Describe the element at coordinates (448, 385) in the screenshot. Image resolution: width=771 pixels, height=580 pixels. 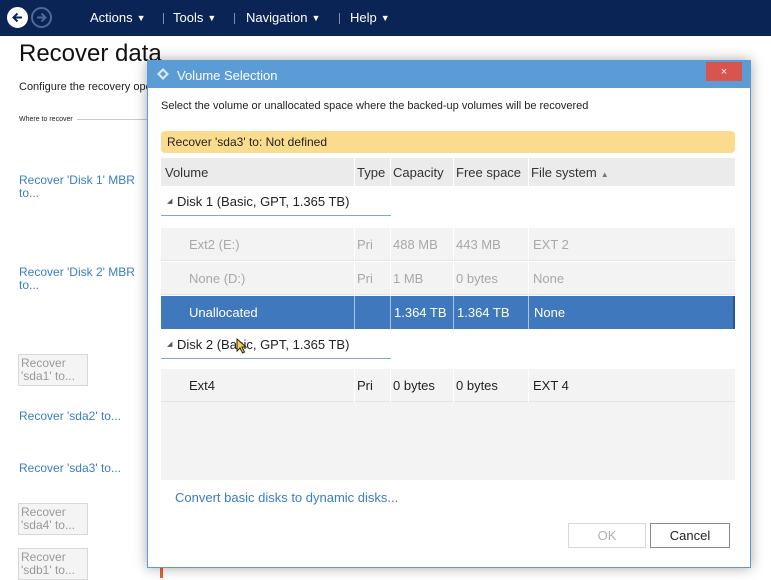
I see `table-row: Ext4 Pri 0 bytes 0 bytes EXT 4` at that location.